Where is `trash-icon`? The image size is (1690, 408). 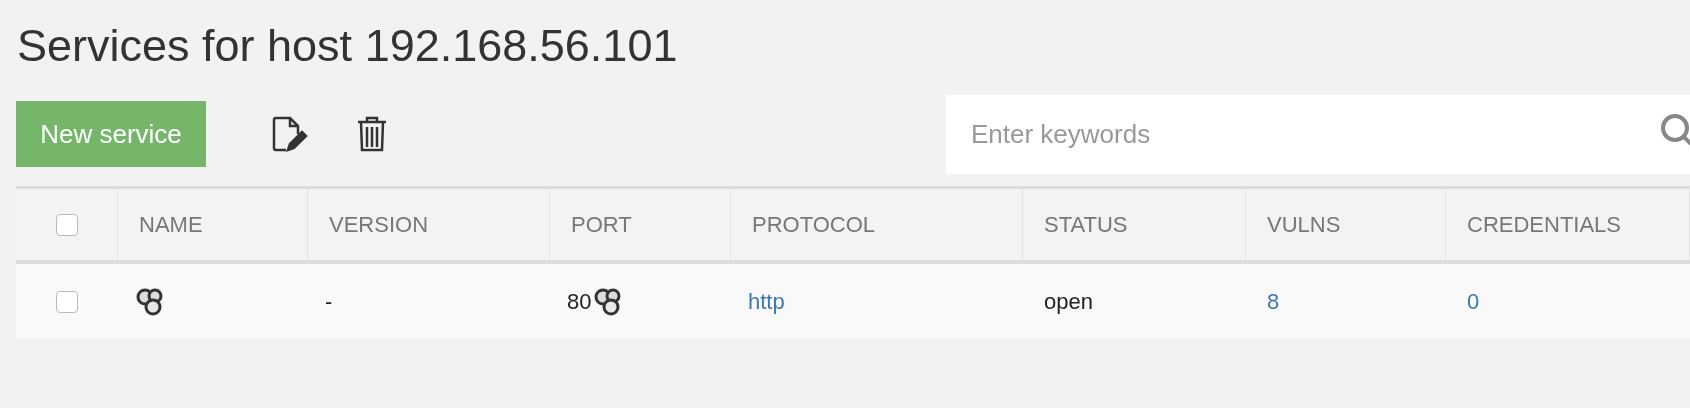
trash-icon is located at coordinates (372, 134).